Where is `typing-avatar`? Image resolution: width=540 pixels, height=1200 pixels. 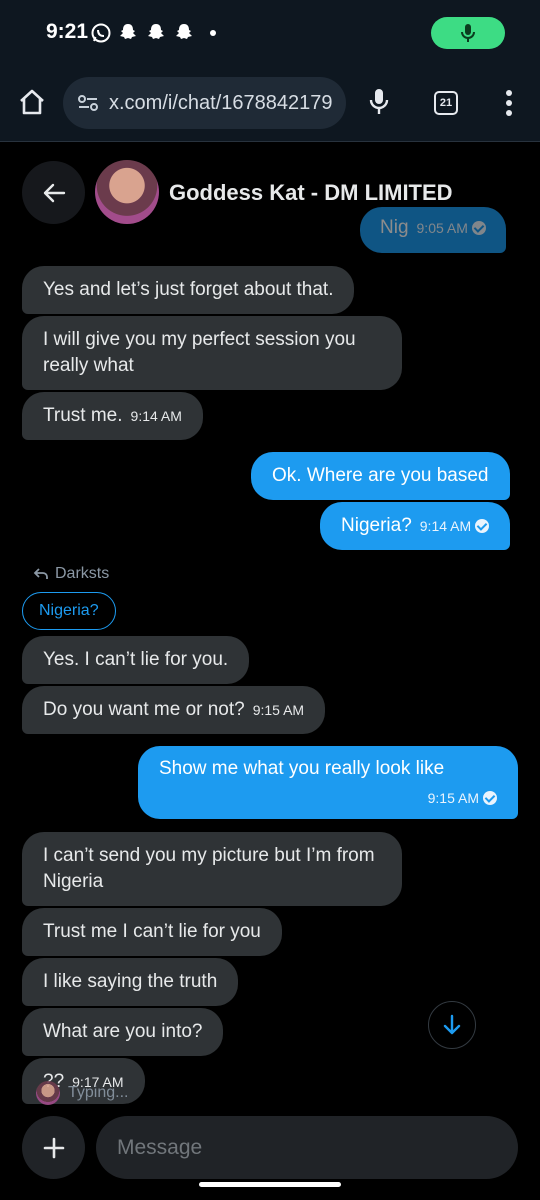
typing-avatar is located at coordinates (48, 1093).